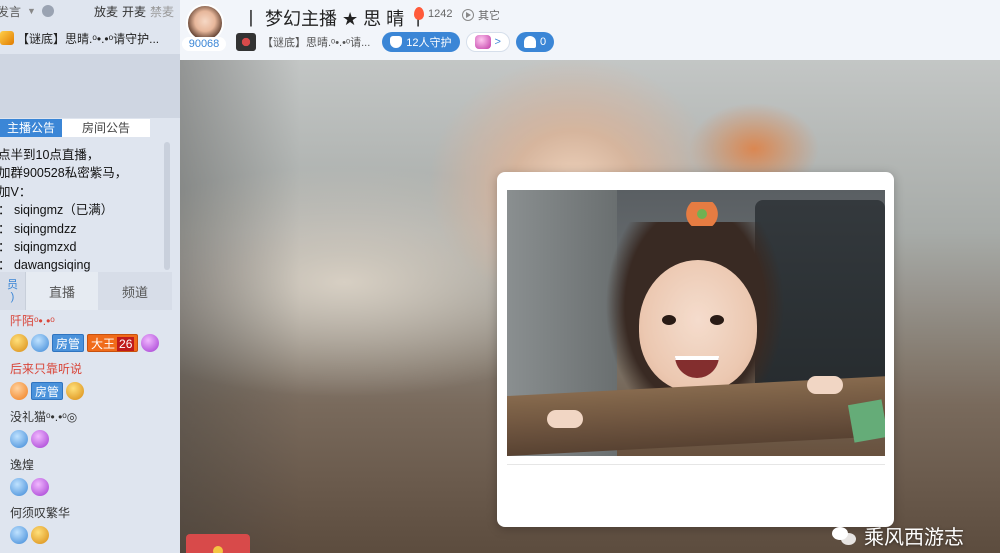  Describe the element at coordinates (240, 306) in the screenshot. I see `stage-shadow` at that location.